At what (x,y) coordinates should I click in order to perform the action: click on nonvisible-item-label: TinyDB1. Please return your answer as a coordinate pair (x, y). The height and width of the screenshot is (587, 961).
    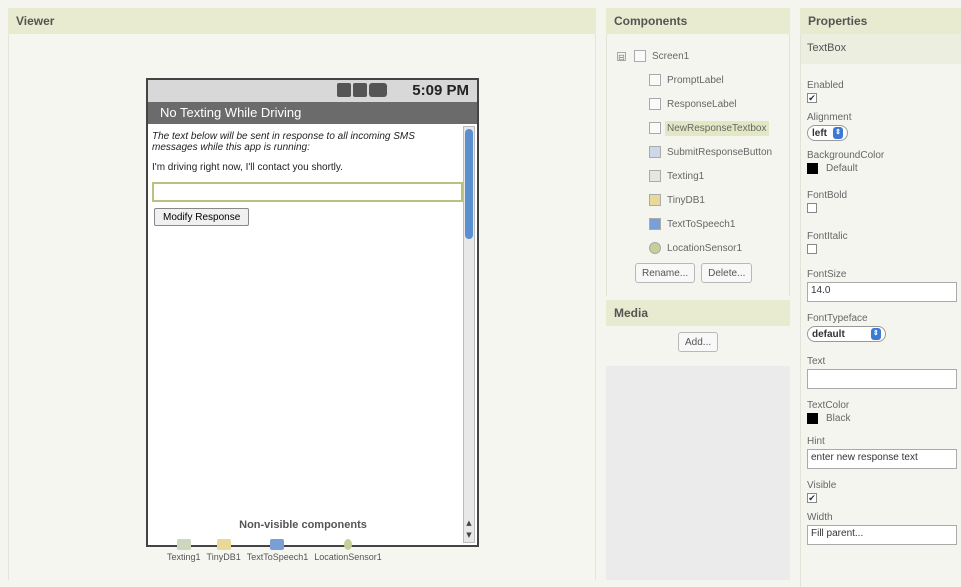
    Looking at the image, I should click on (223, 557).